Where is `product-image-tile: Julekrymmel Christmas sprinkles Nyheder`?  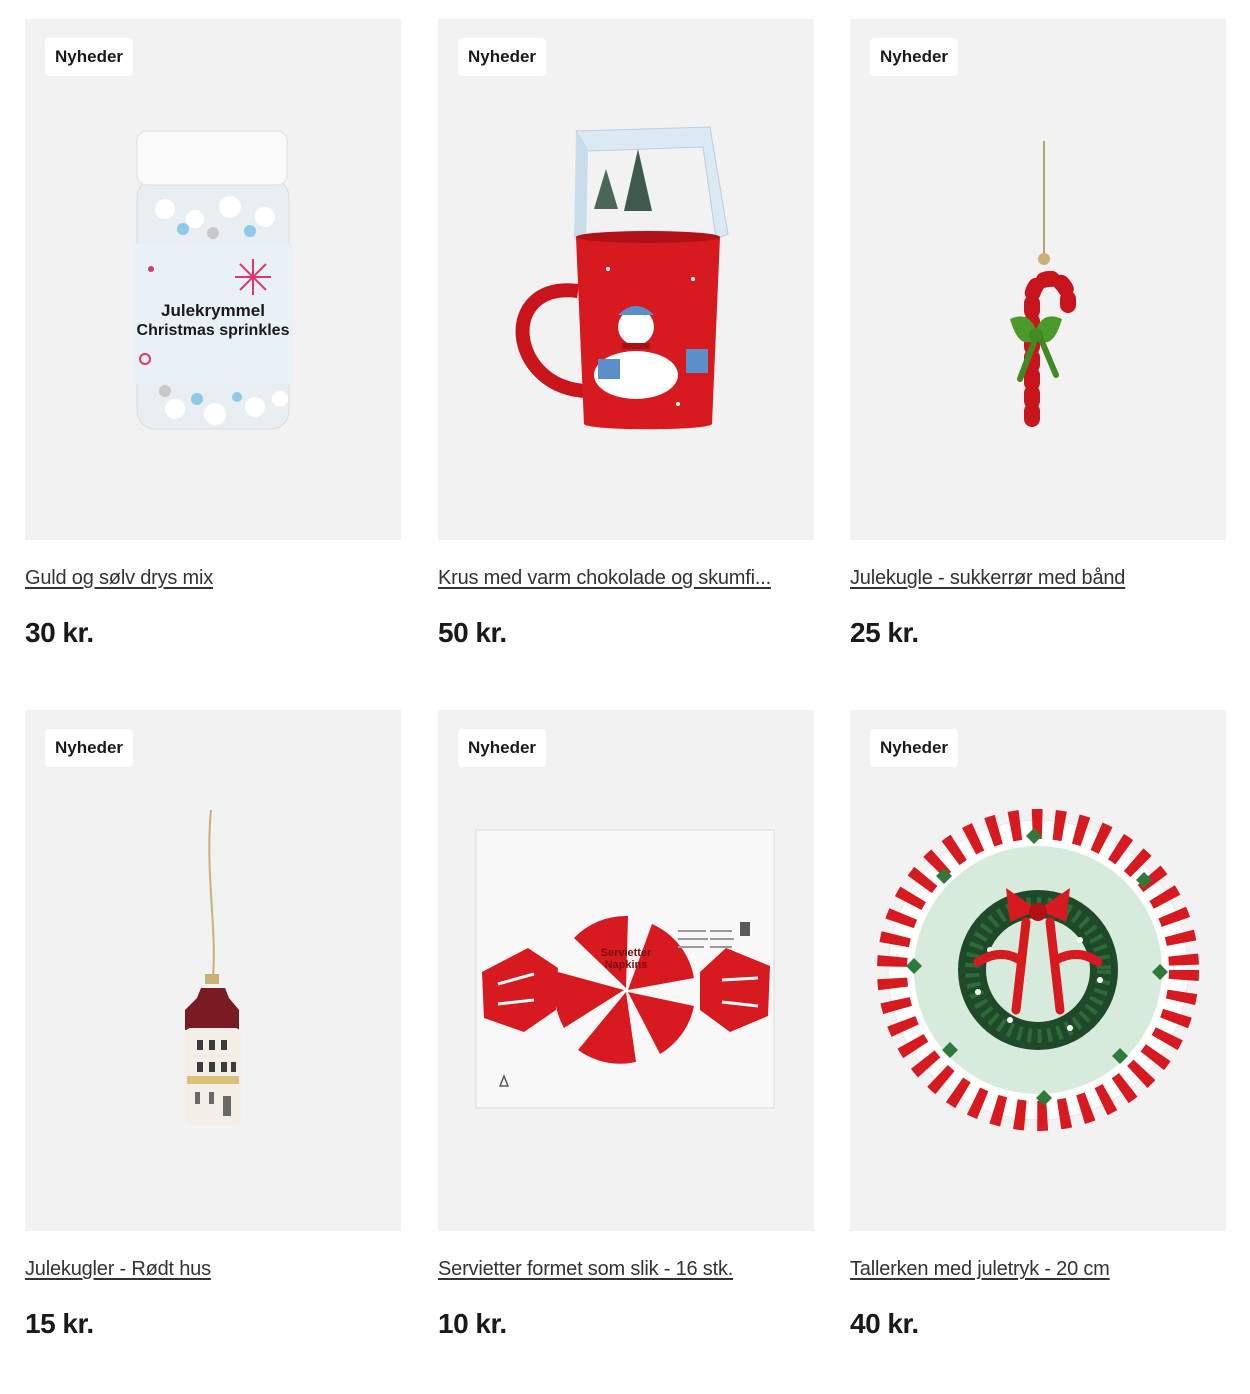 product-image-tile: Julekrymmel Christmas sprinkles Nyheder is located at coordinates (213, 279).